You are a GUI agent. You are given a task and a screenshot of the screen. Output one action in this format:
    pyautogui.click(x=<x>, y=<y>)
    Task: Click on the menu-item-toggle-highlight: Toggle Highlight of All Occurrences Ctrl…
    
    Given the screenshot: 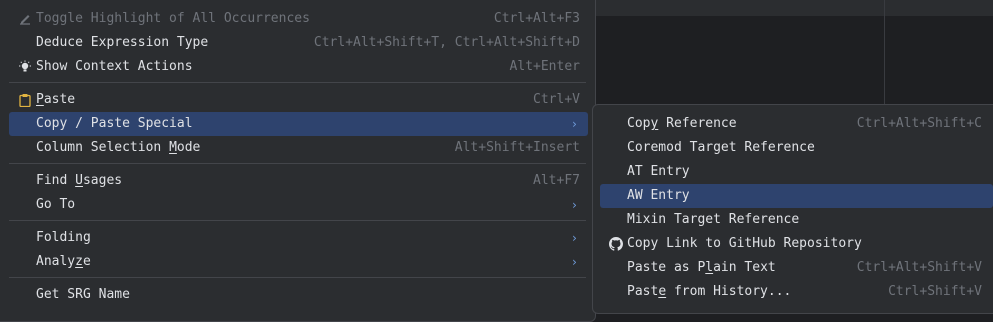 What is the action you would take?
    pyautogui.click(x=298, y=19)
    